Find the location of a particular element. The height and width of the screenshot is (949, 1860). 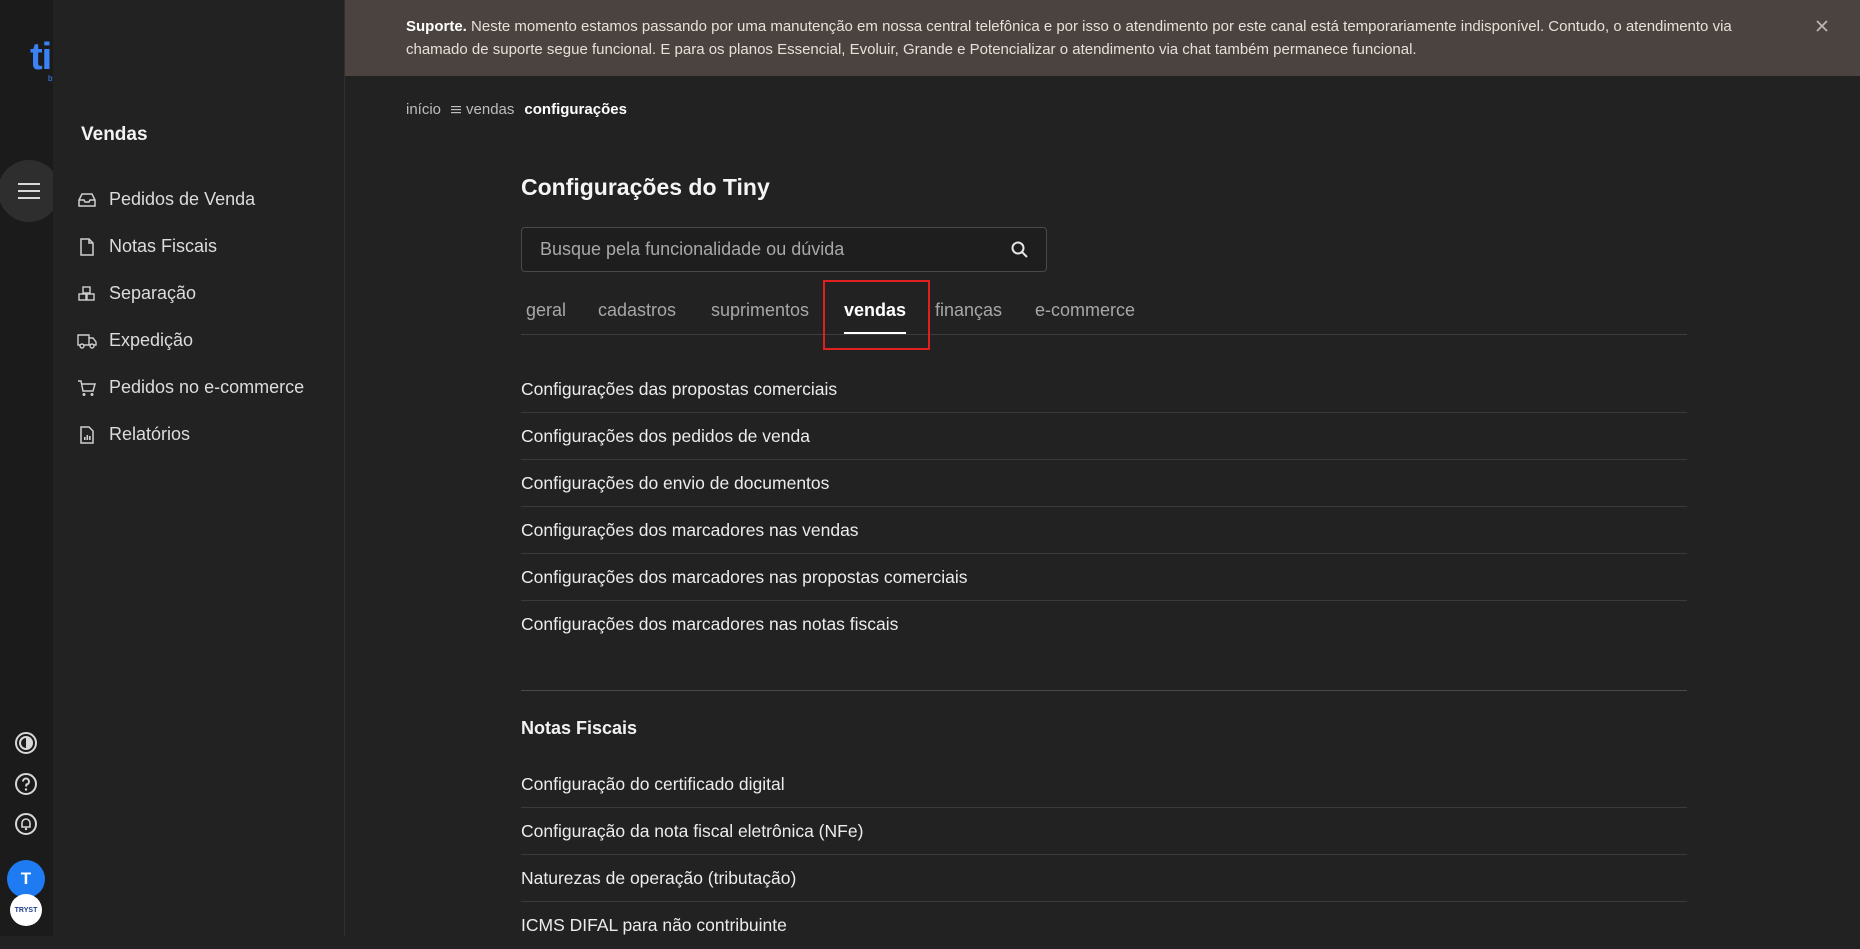

search-input is located at coordinates (757, 249).